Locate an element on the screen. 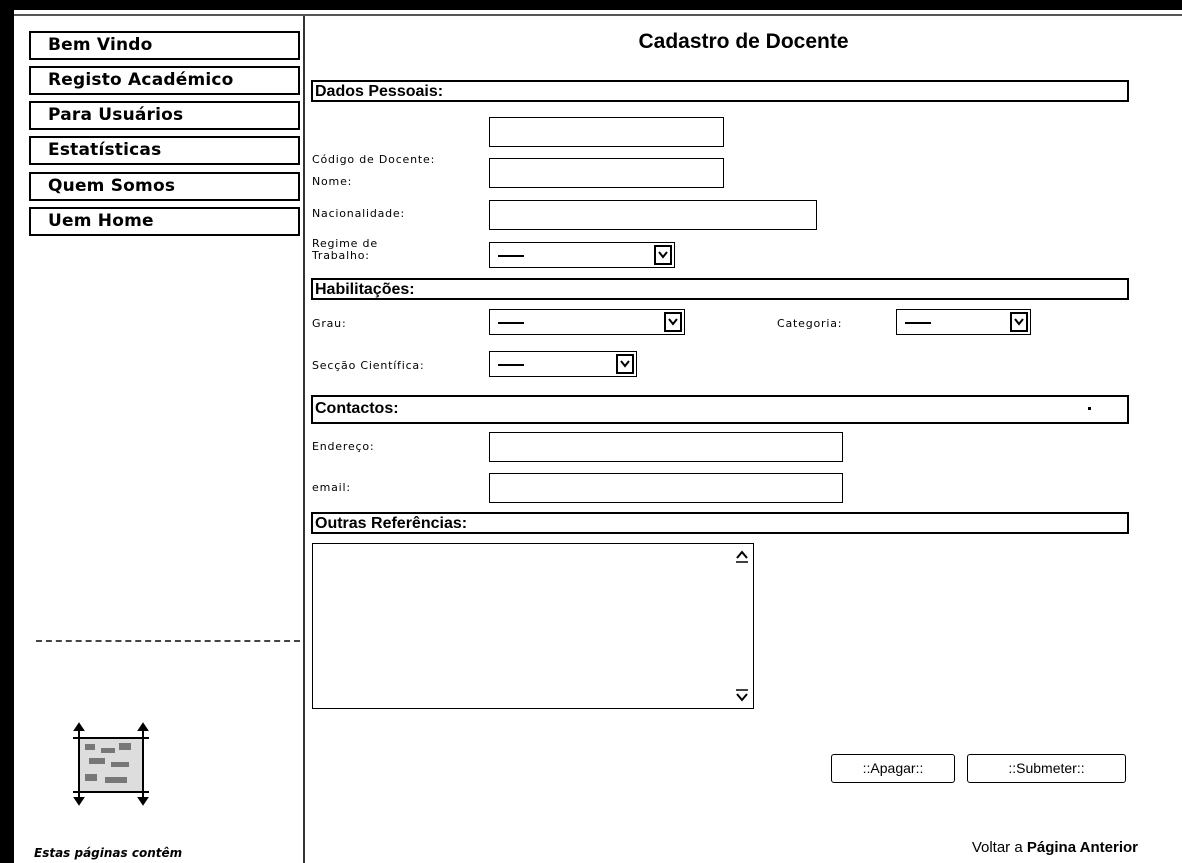 The width and height of the screenshot is (1182, 863). nacionalidade-input is located at coordinates (653, 215).